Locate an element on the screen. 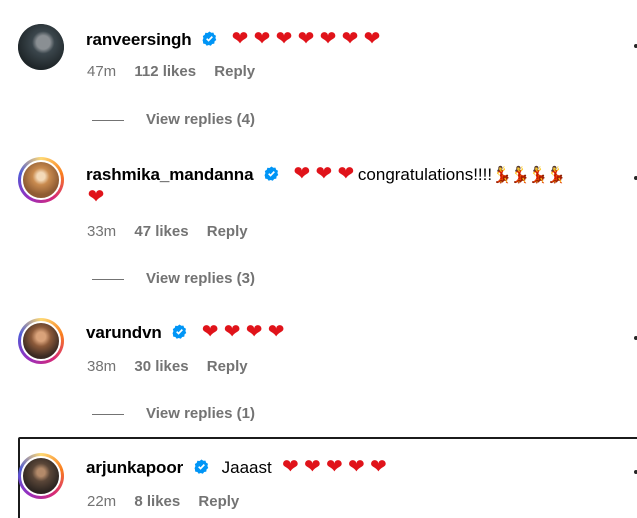 The image size is (637, 518). likes-count: 112 likes is located at coordinates (165, 71).